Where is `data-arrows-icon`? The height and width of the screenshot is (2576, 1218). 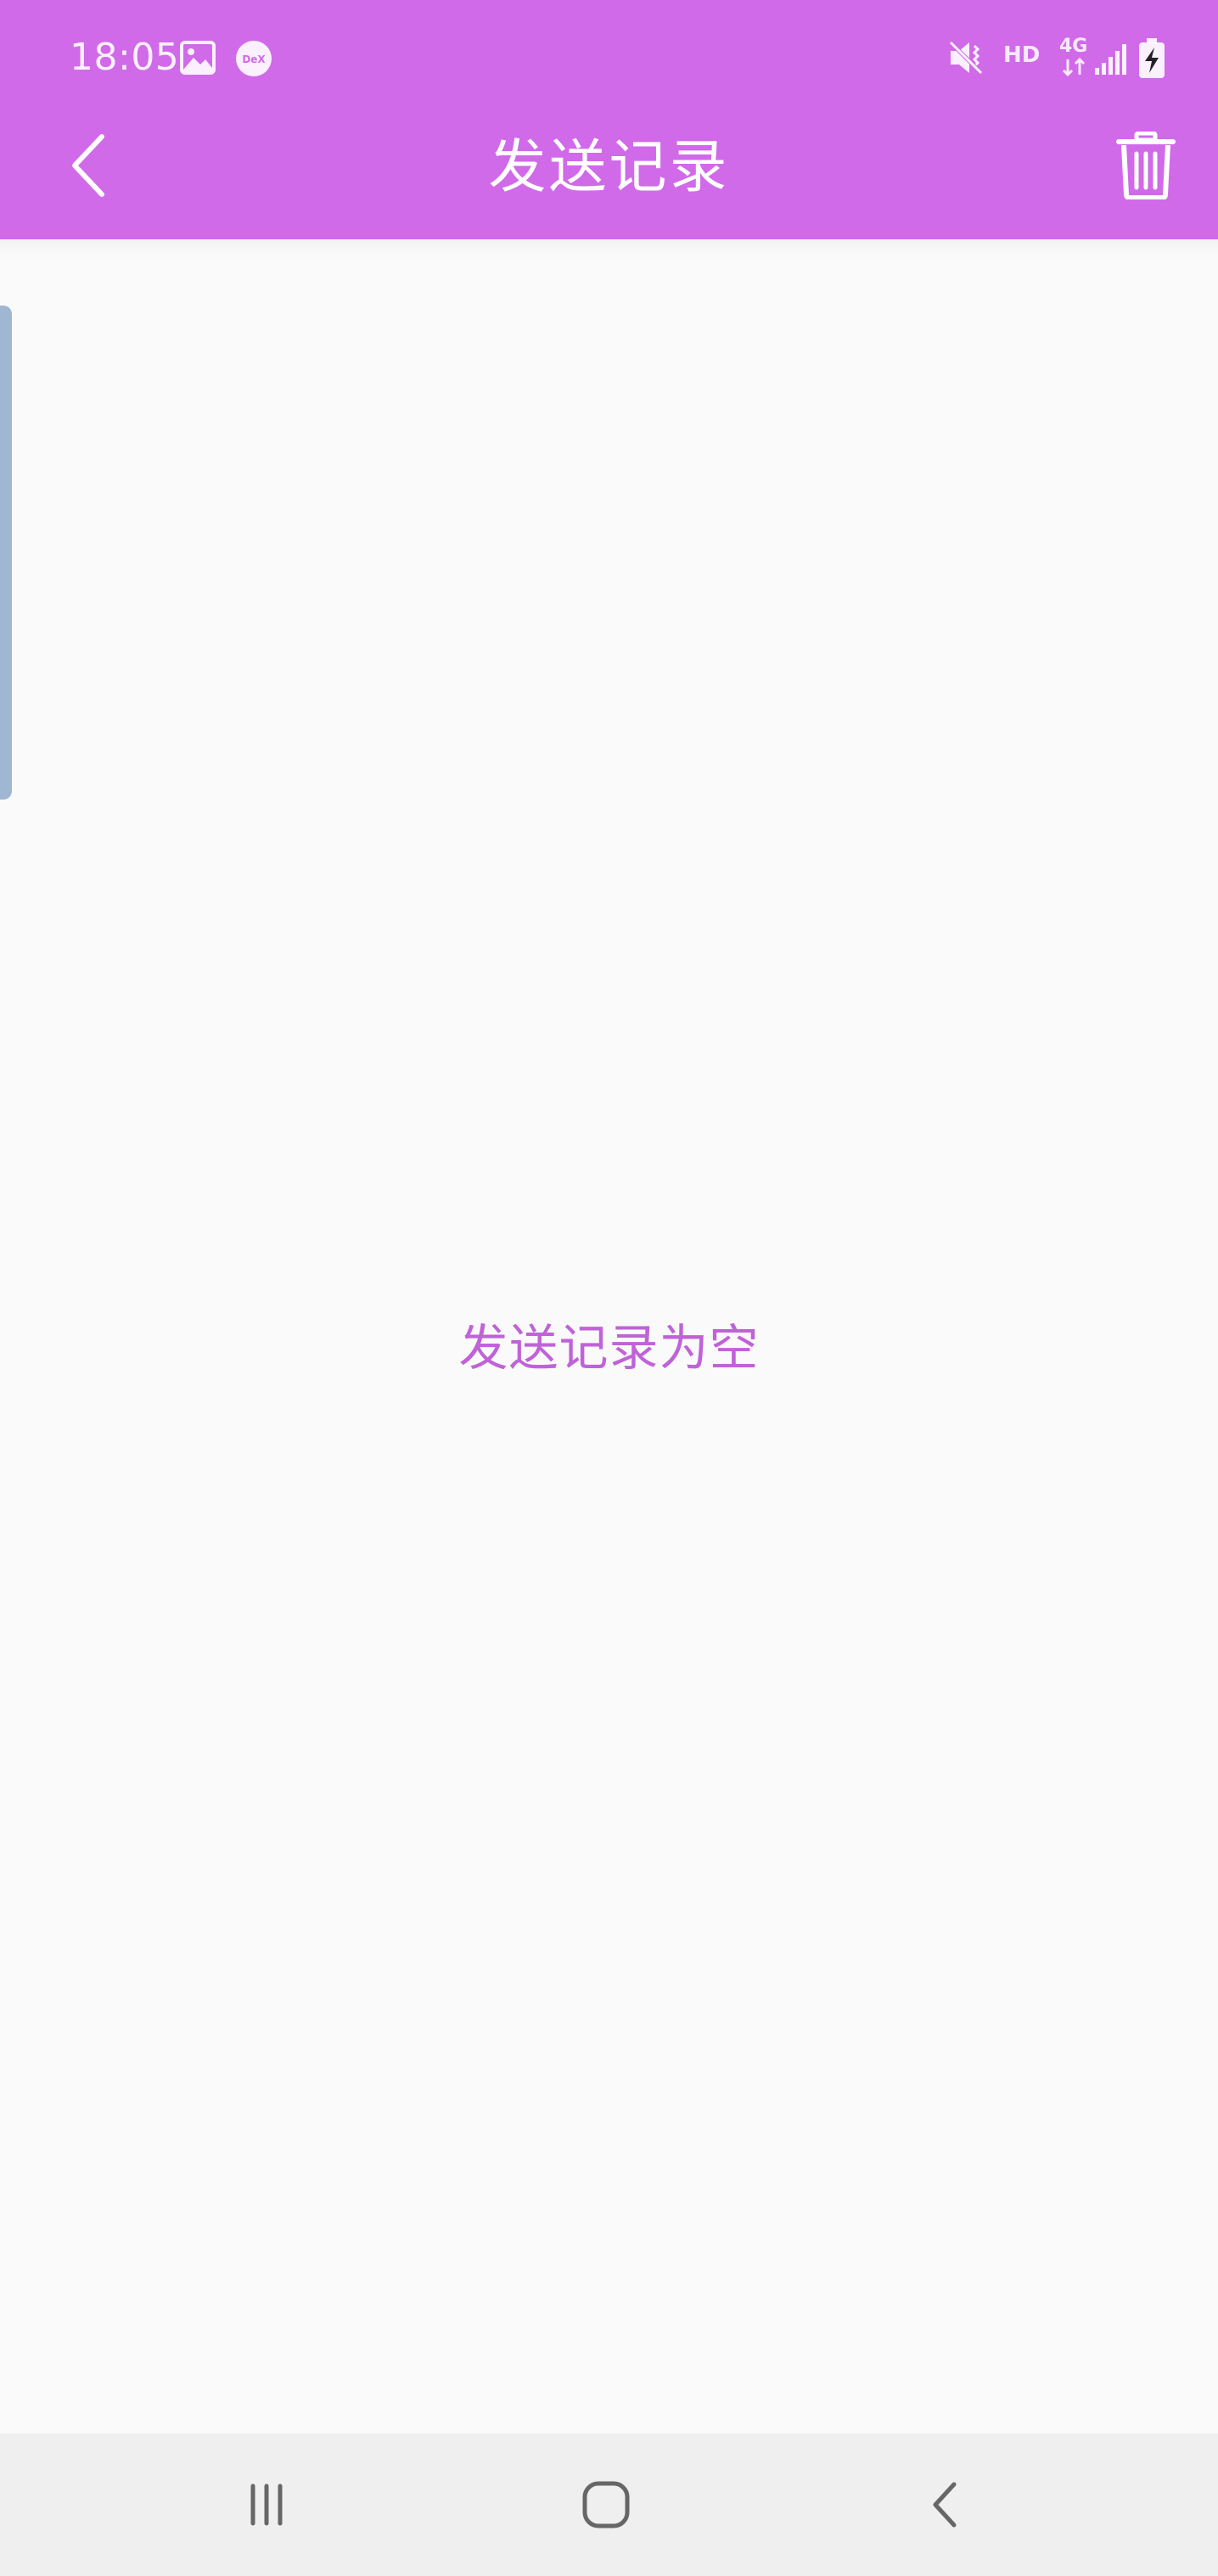
data-arrows-icon is located at coordinates (1074, 67).